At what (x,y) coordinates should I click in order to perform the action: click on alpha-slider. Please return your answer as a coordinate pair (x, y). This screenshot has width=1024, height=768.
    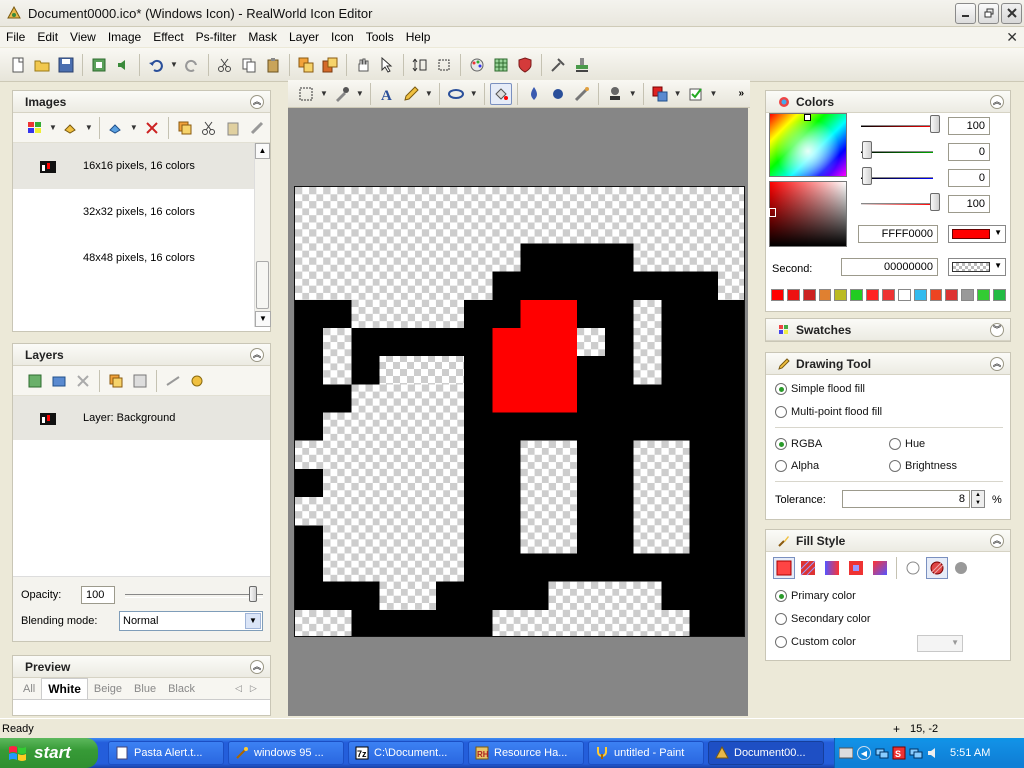
    Looking at the image, I should click on (897, 204).